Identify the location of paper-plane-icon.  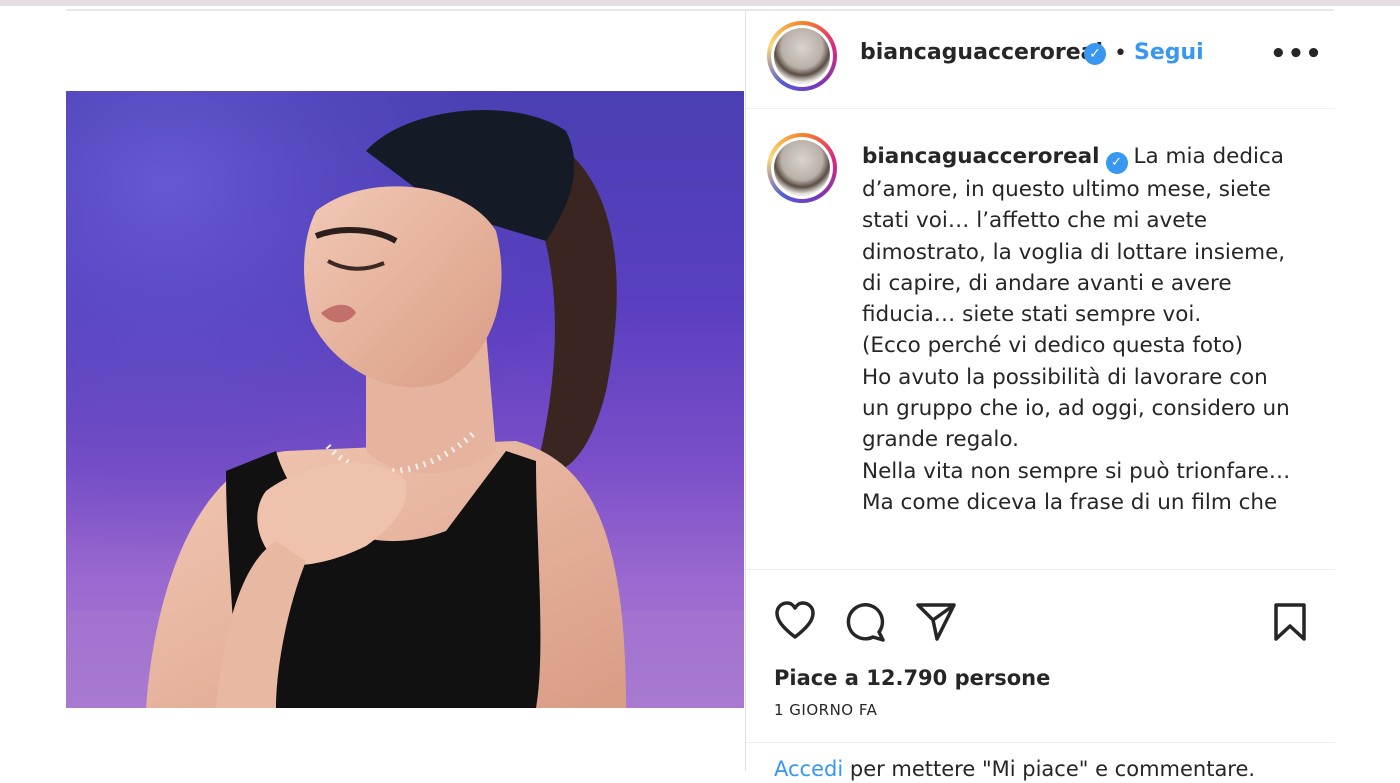
(936, 622).